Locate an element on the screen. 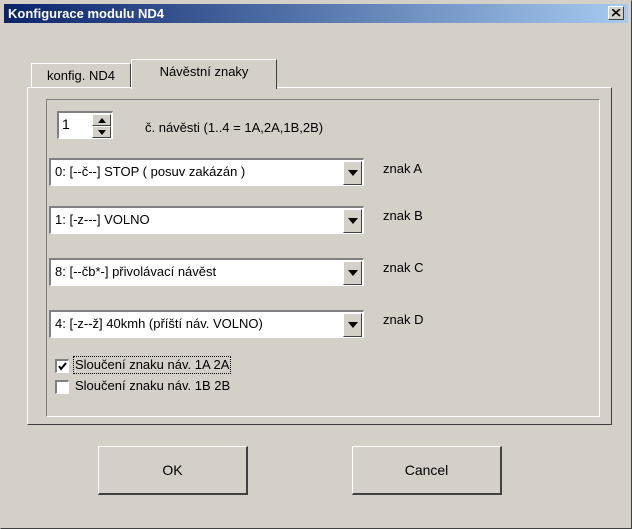 The width and height of the screenshot is (632, 529). combo-value: 1: [-z---] VOLNO is located at coordinates (102, 219).